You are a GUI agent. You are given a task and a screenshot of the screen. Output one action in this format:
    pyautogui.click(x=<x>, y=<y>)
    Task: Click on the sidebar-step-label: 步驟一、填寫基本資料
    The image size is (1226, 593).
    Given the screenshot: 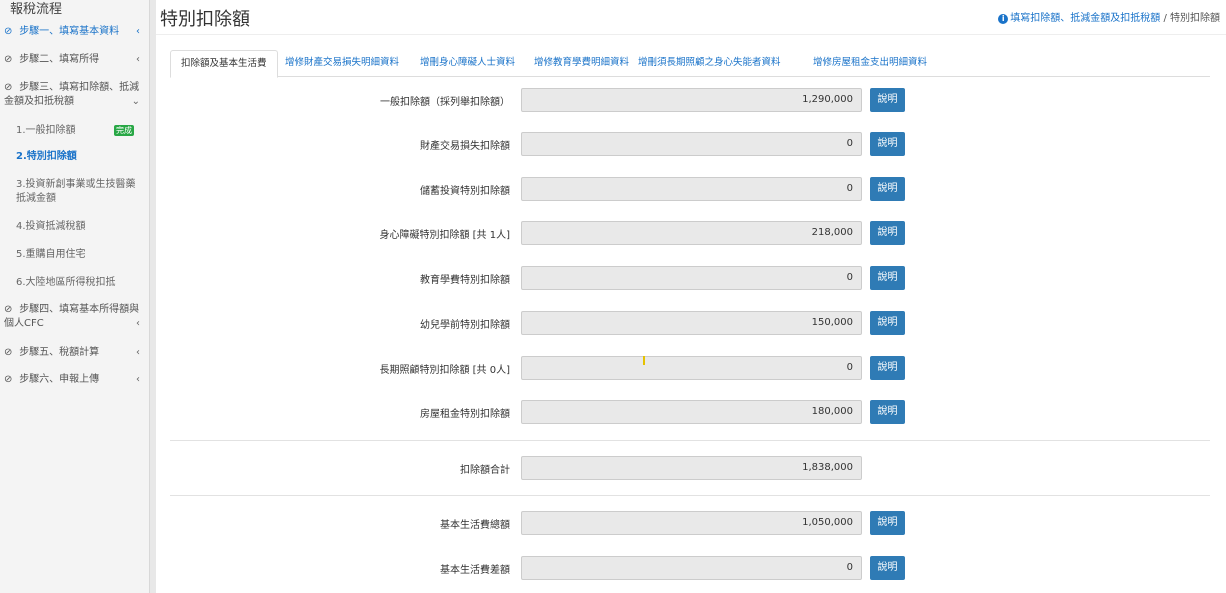 What is the action you would take?
    pyautogui.click(x=69, y=31)
    